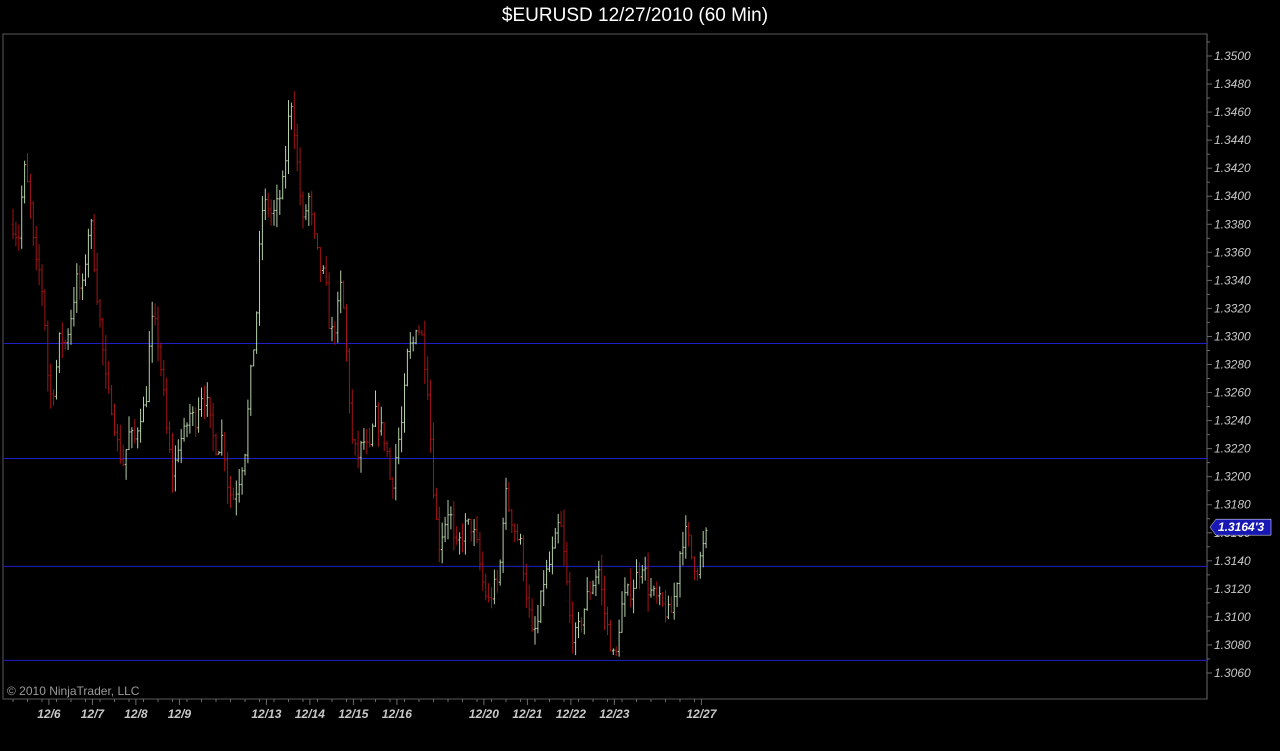  What do you see at coordinates (1232, 673) in the screenshot?
I see `y-tick-label-0: 1.3060` at bounding box center [1232, 673].